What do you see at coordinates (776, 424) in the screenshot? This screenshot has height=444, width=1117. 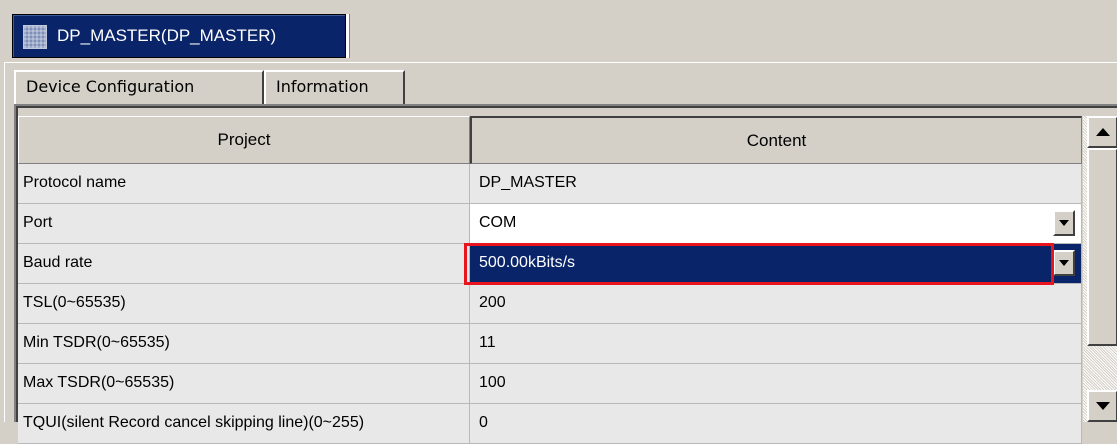 I see `row-value-tqui: 0` at bounding box center [776, 424].